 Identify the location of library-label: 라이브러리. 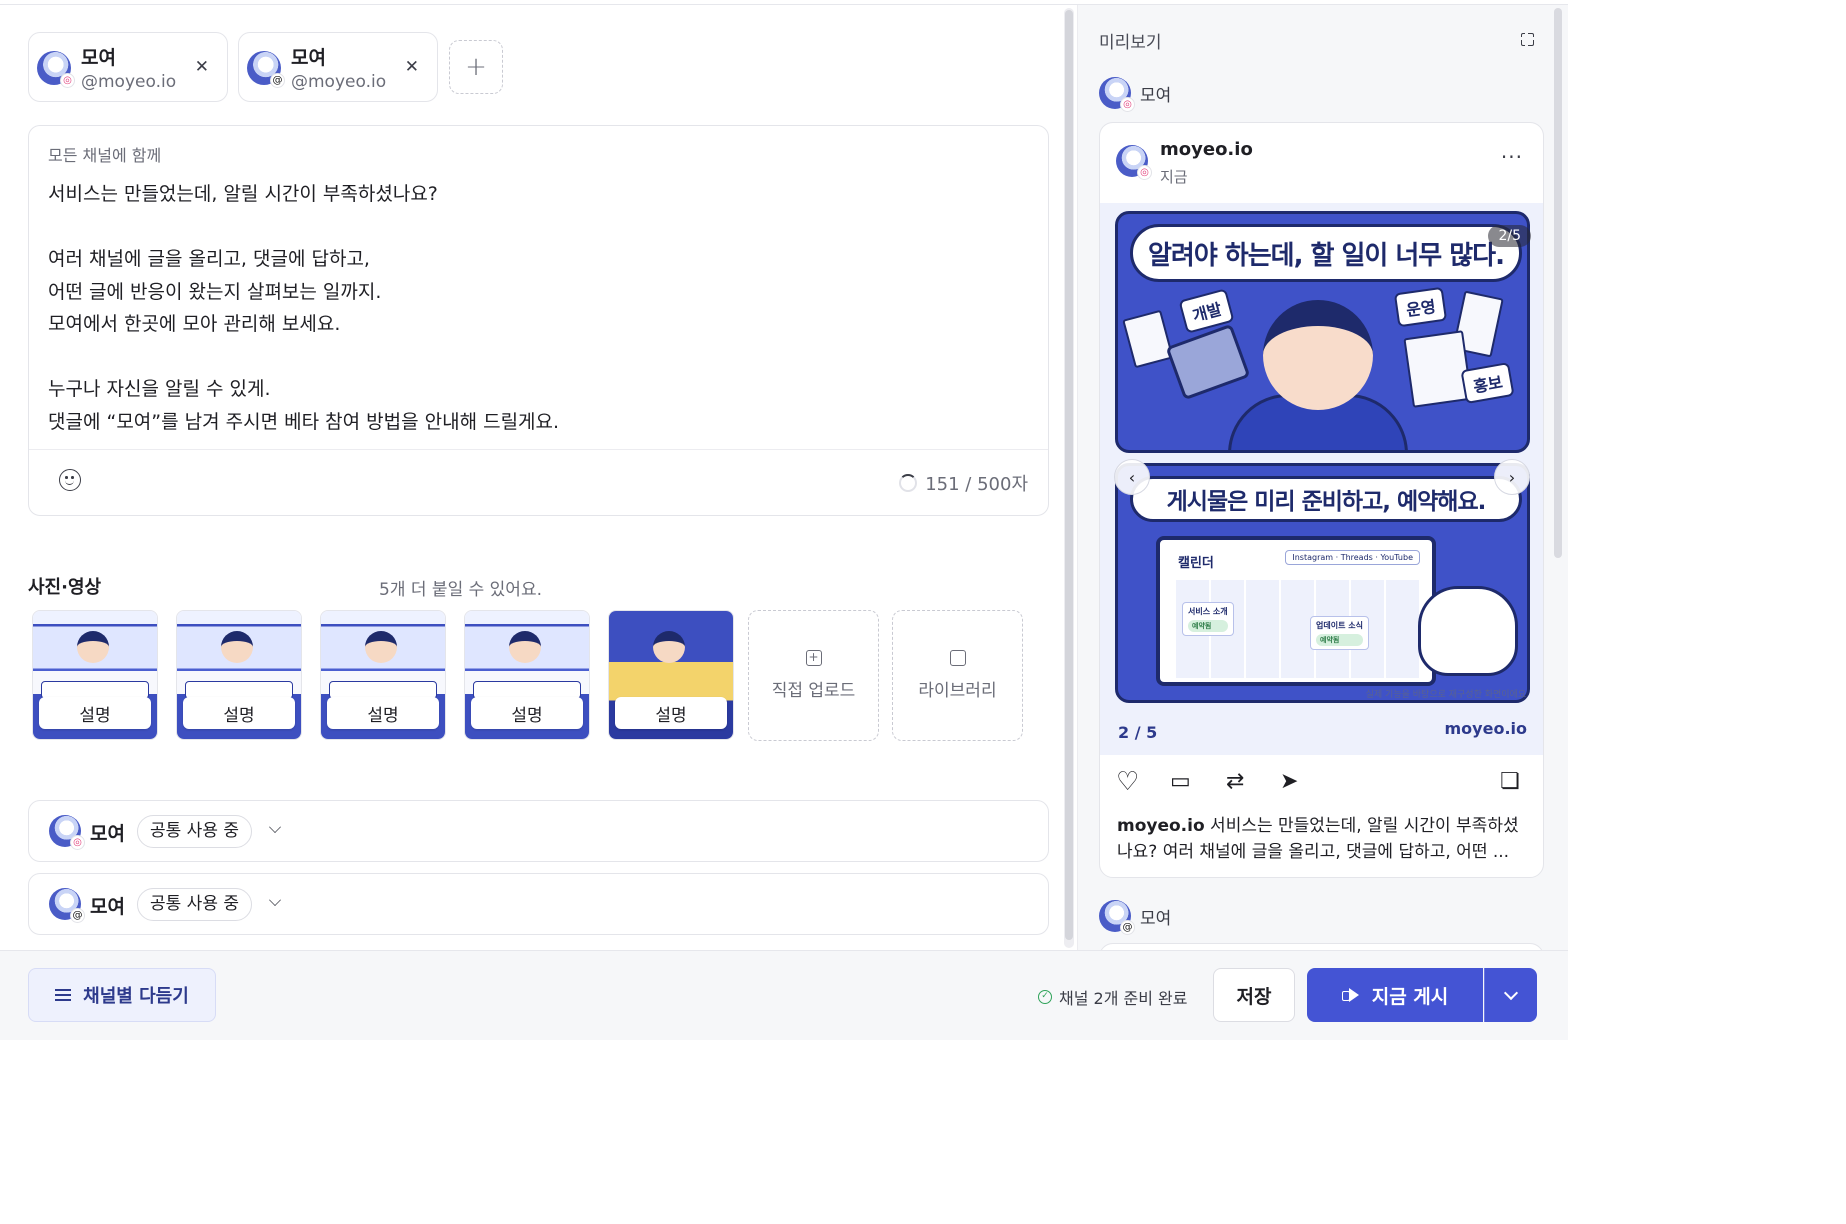
(957, 691).